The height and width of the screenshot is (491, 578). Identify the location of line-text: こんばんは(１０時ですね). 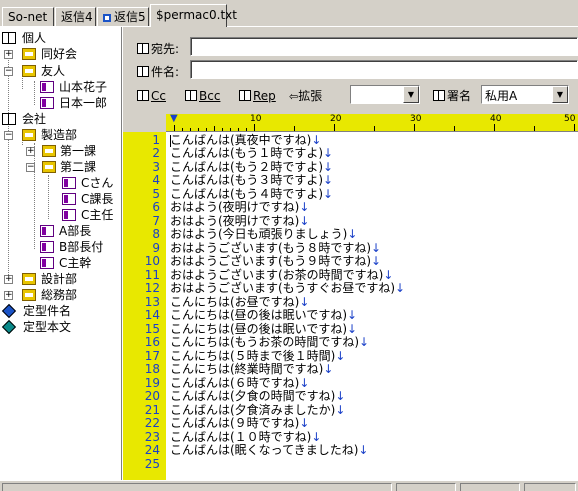
(241, 436).